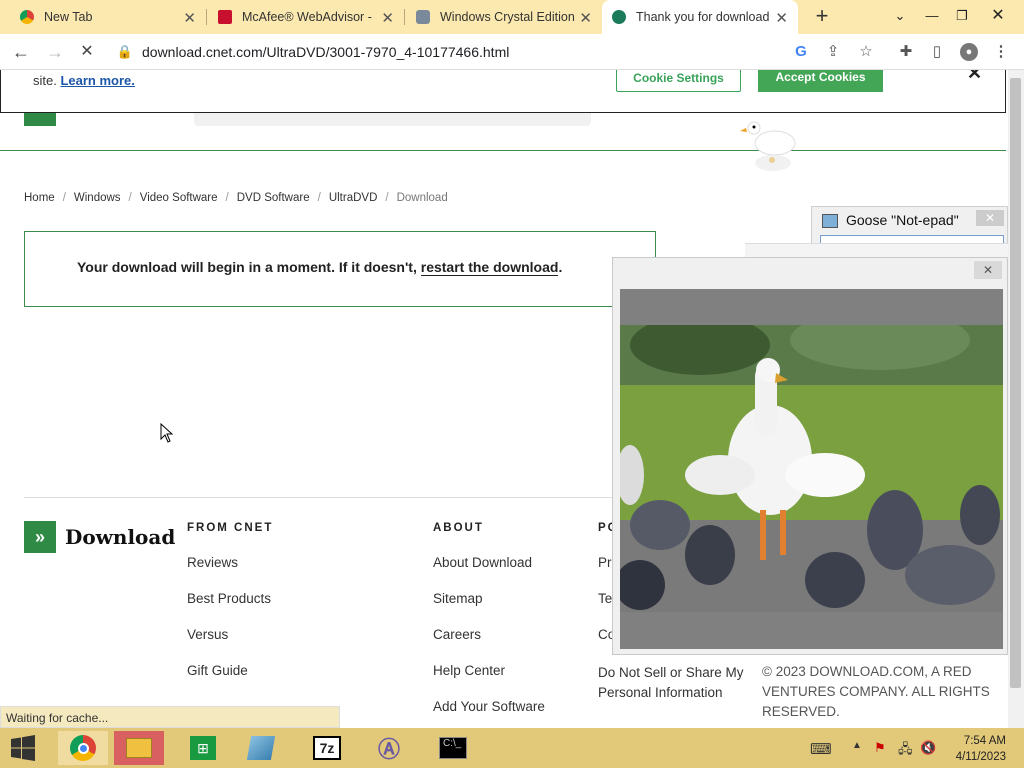 Image resolution: width=1024 pixels, height=768 pixels. Describe the element at coordinates (125, 52) in the screenshot. I see `lock-icon: 🔒` at that location.